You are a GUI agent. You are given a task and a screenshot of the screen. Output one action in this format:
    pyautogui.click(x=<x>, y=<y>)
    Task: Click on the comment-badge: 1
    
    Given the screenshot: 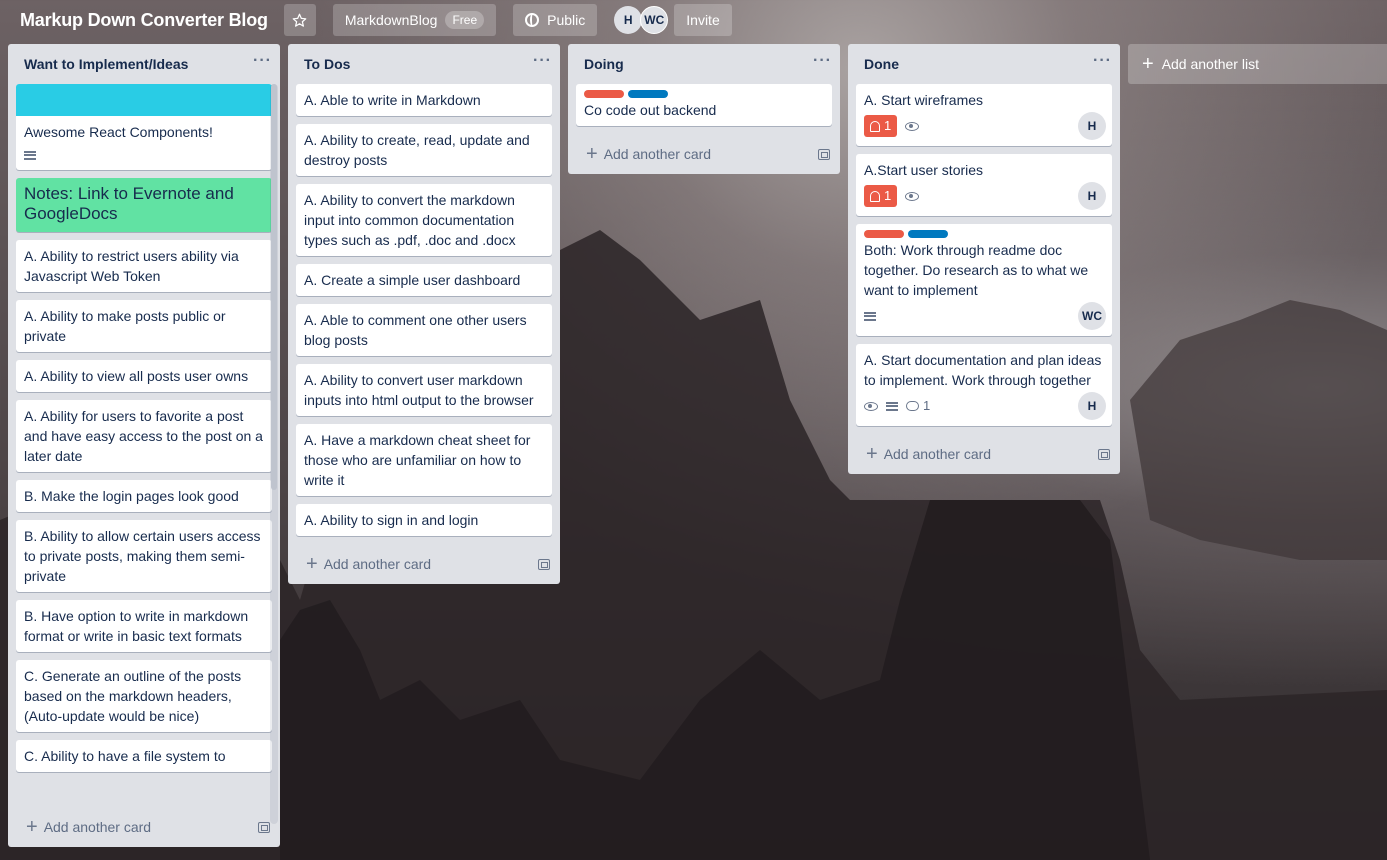 What is the action you would take?
    pyautogui.click(x=918, y=406)
    